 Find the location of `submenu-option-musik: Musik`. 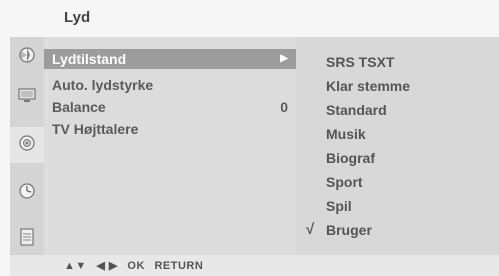

submenu-option-musik: Musik is located at coordinates (346, 134).